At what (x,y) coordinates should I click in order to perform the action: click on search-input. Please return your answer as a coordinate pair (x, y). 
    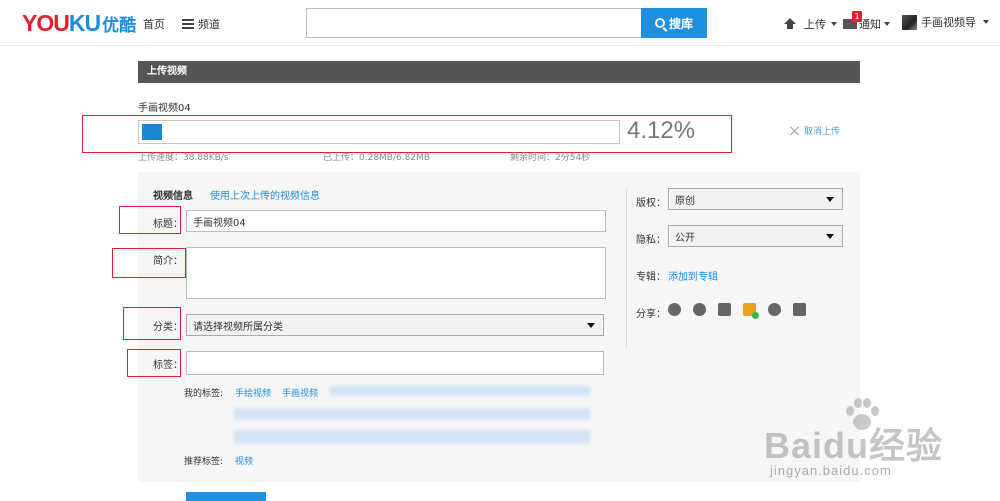
    Looking at the image, I should click on (474, 23).